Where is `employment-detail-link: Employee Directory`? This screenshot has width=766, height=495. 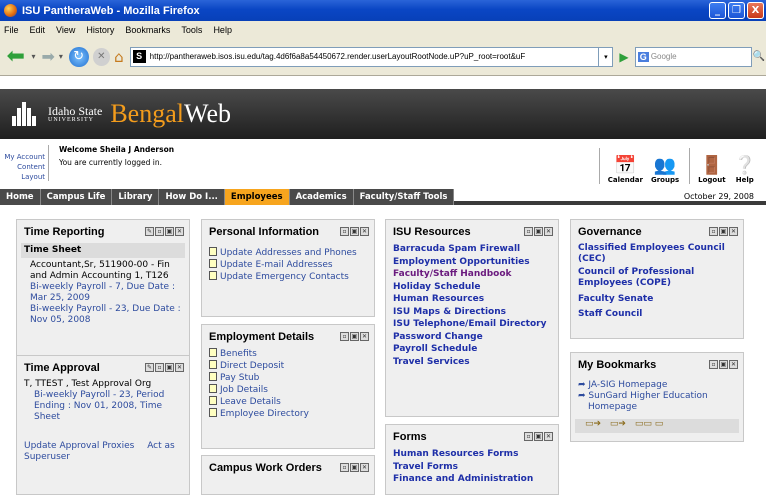
employment-detail-link: Employee Directory is located at coordinates (288, 414).